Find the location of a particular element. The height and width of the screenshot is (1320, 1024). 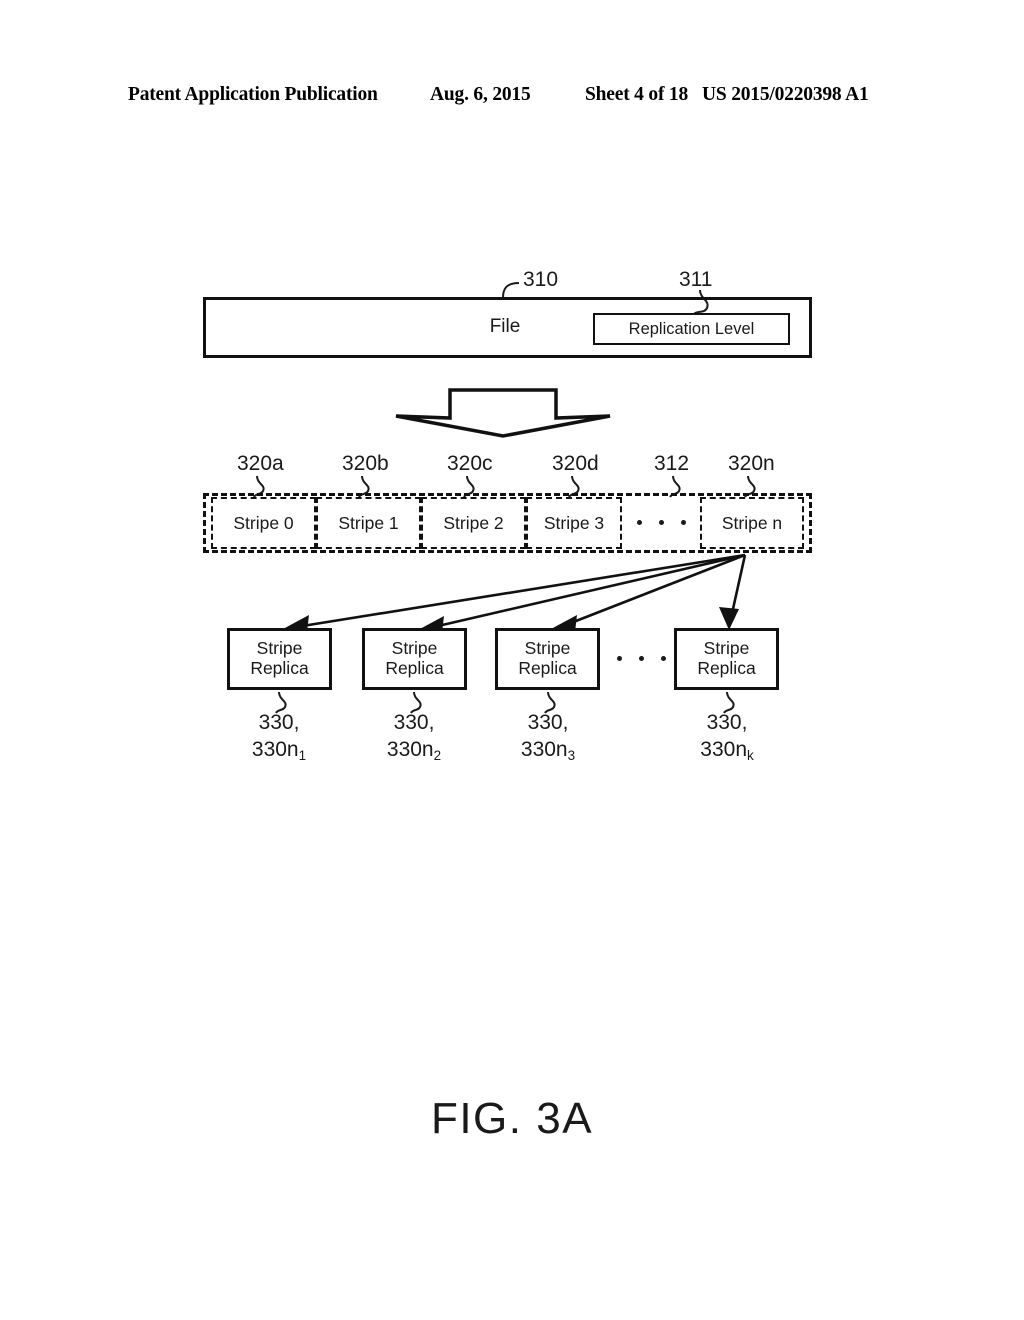

stripe-label-0: Stripe 0 is located at coordinates (263, 522).